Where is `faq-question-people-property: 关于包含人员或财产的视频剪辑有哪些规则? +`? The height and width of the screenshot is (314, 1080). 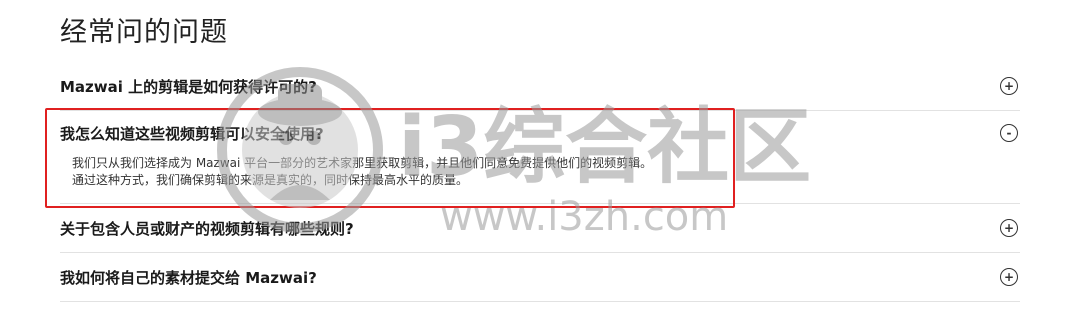 faq-question-people-property: 关于包含人员或财产的视频剪辑有哪些规则? + is located at coordinates (540, 228).